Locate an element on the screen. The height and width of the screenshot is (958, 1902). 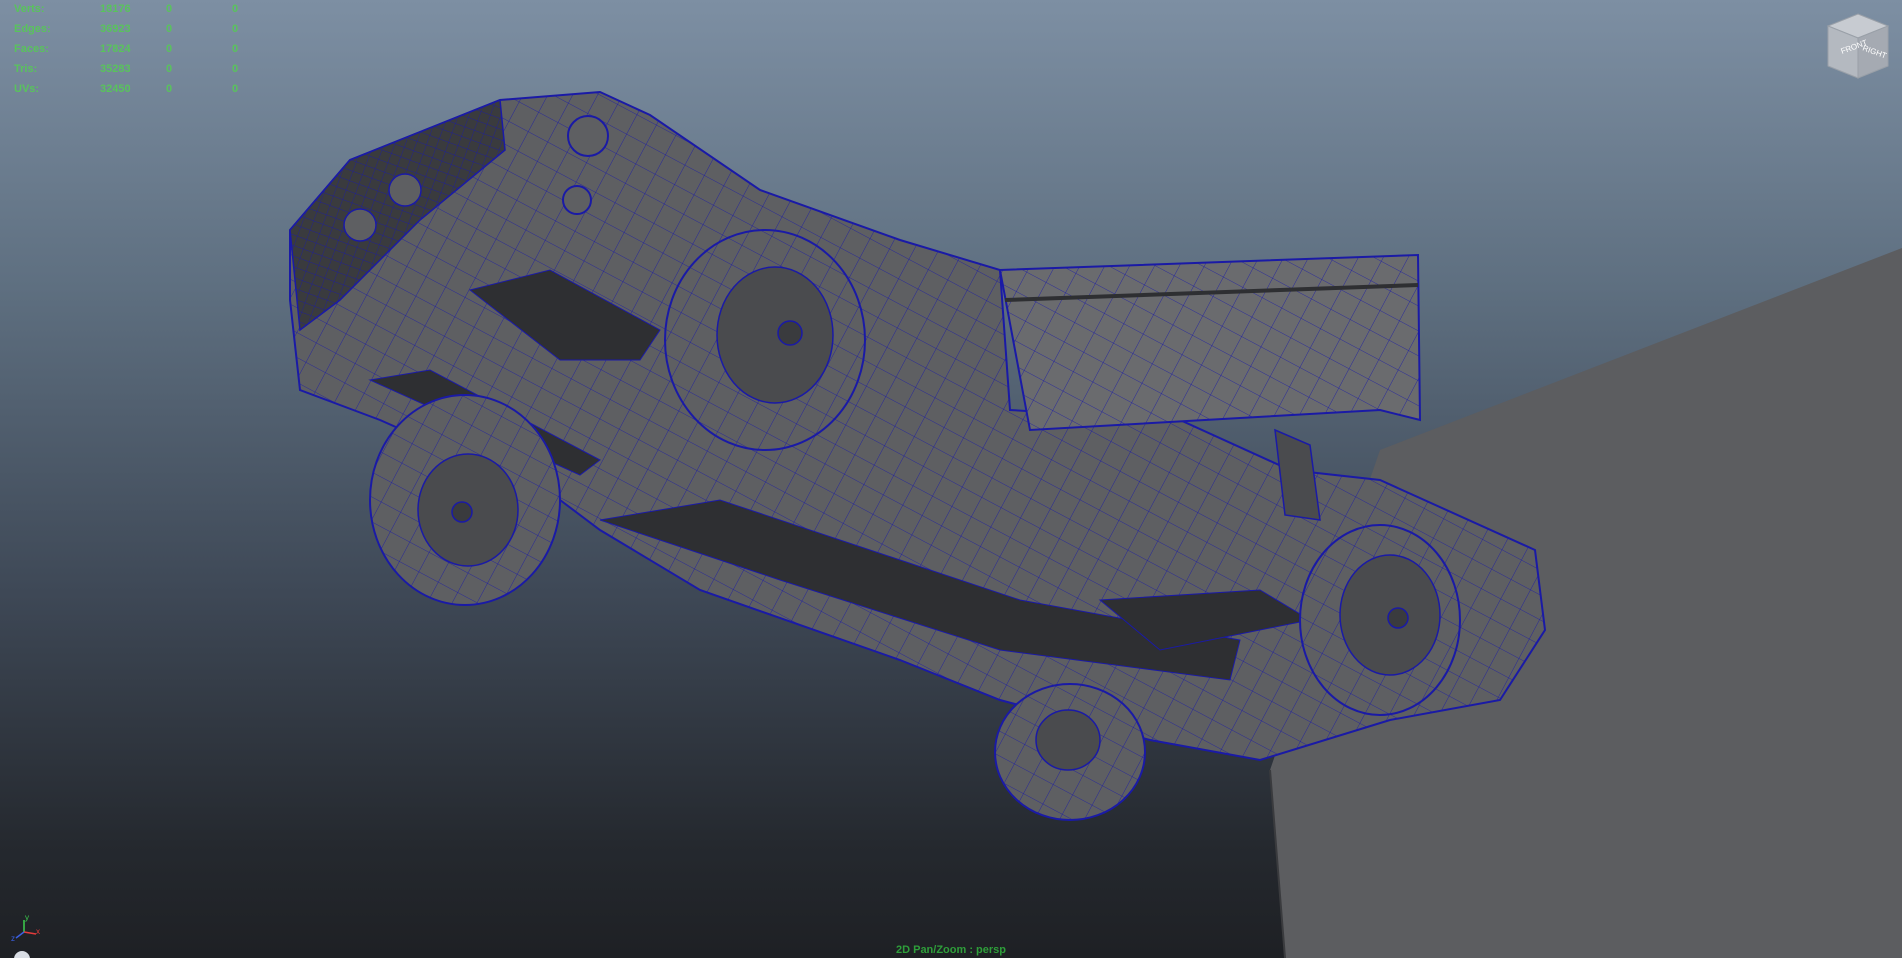
hud-label: Faces: is located at coordinates (31, 49).